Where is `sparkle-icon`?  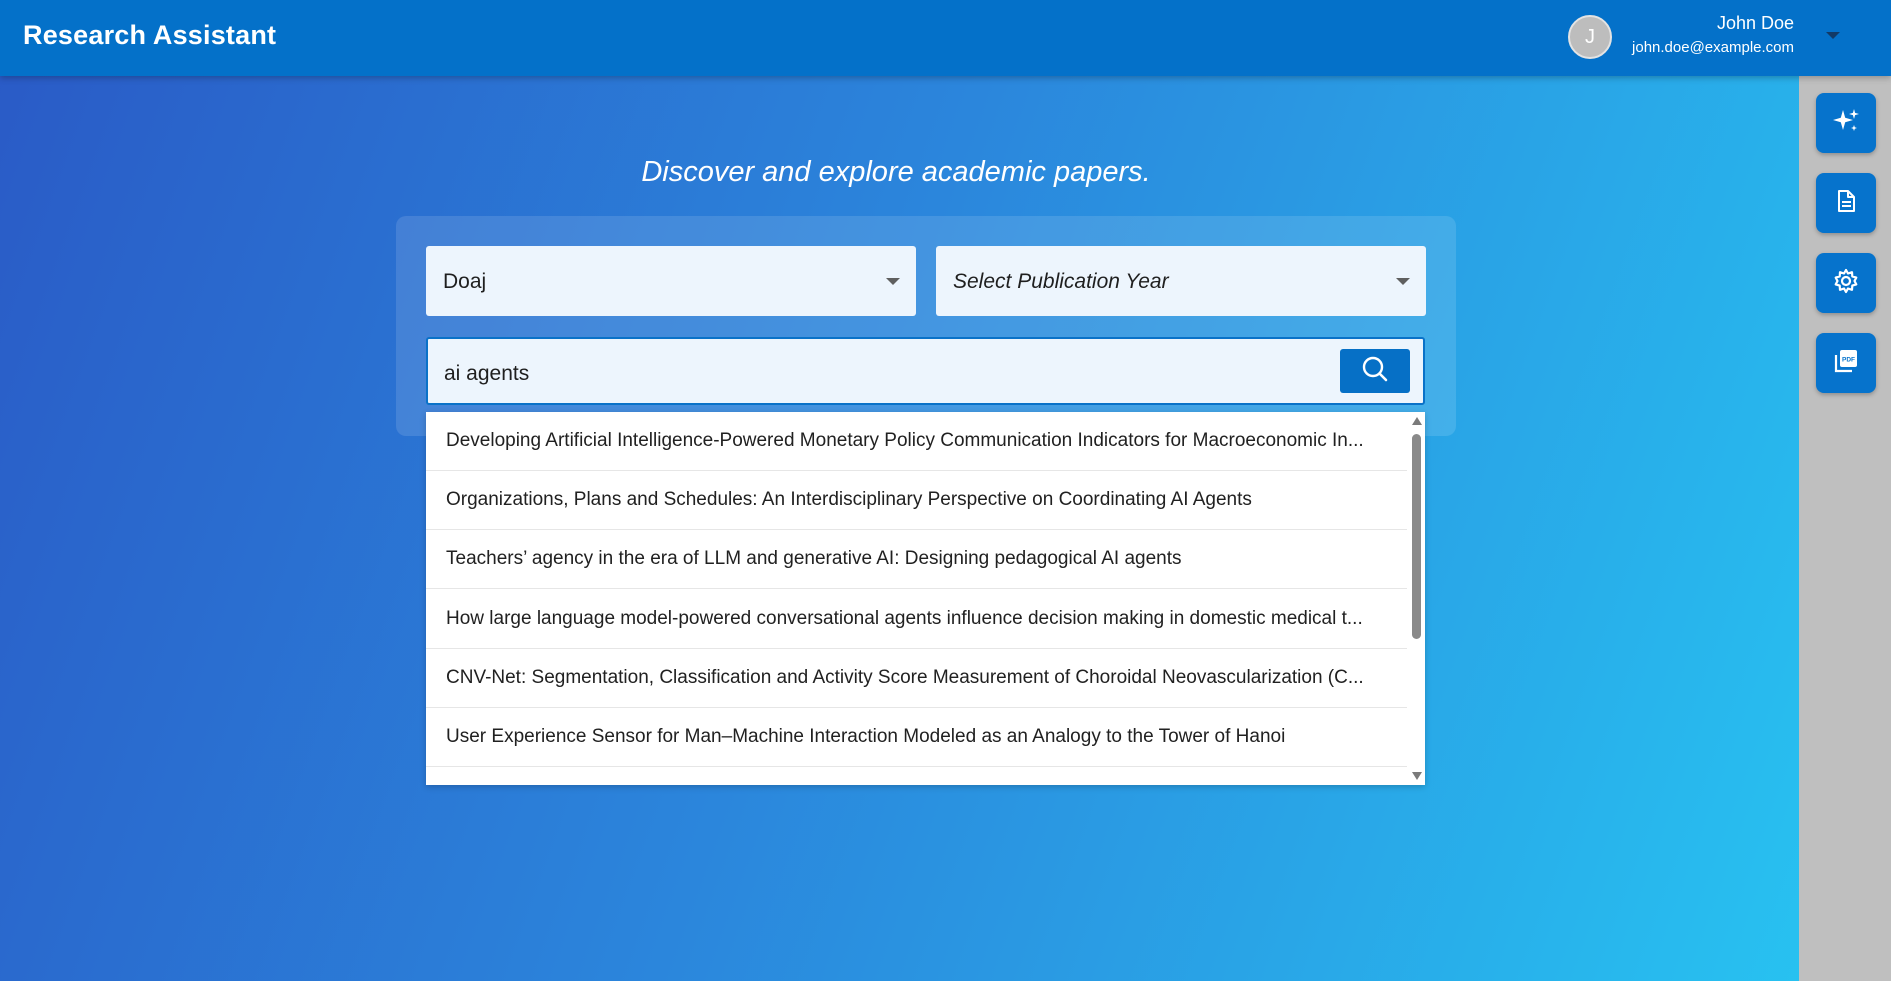
sparkle-icon is located at coordinates (1846, 123).